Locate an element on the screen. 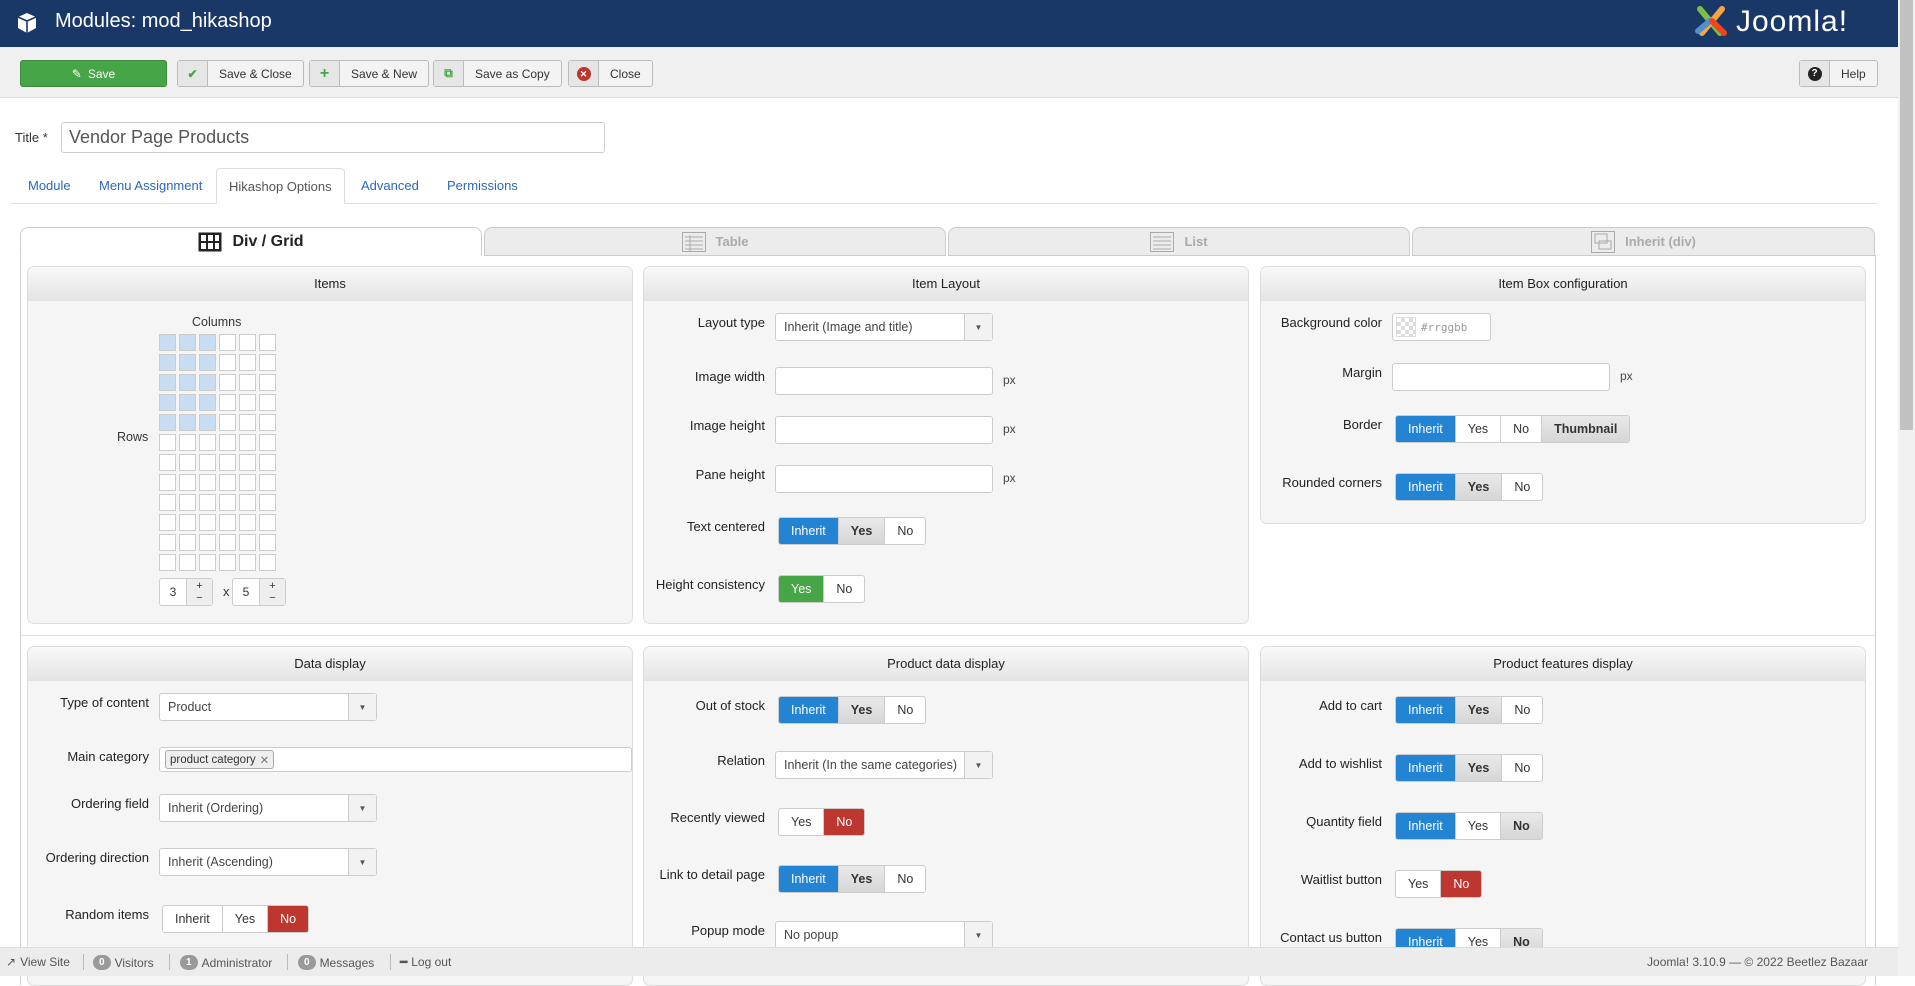 This screenshot has width=1915, height=986. save-copy-button: ⧉ Save as Copy is located at coordinates (497, 73).